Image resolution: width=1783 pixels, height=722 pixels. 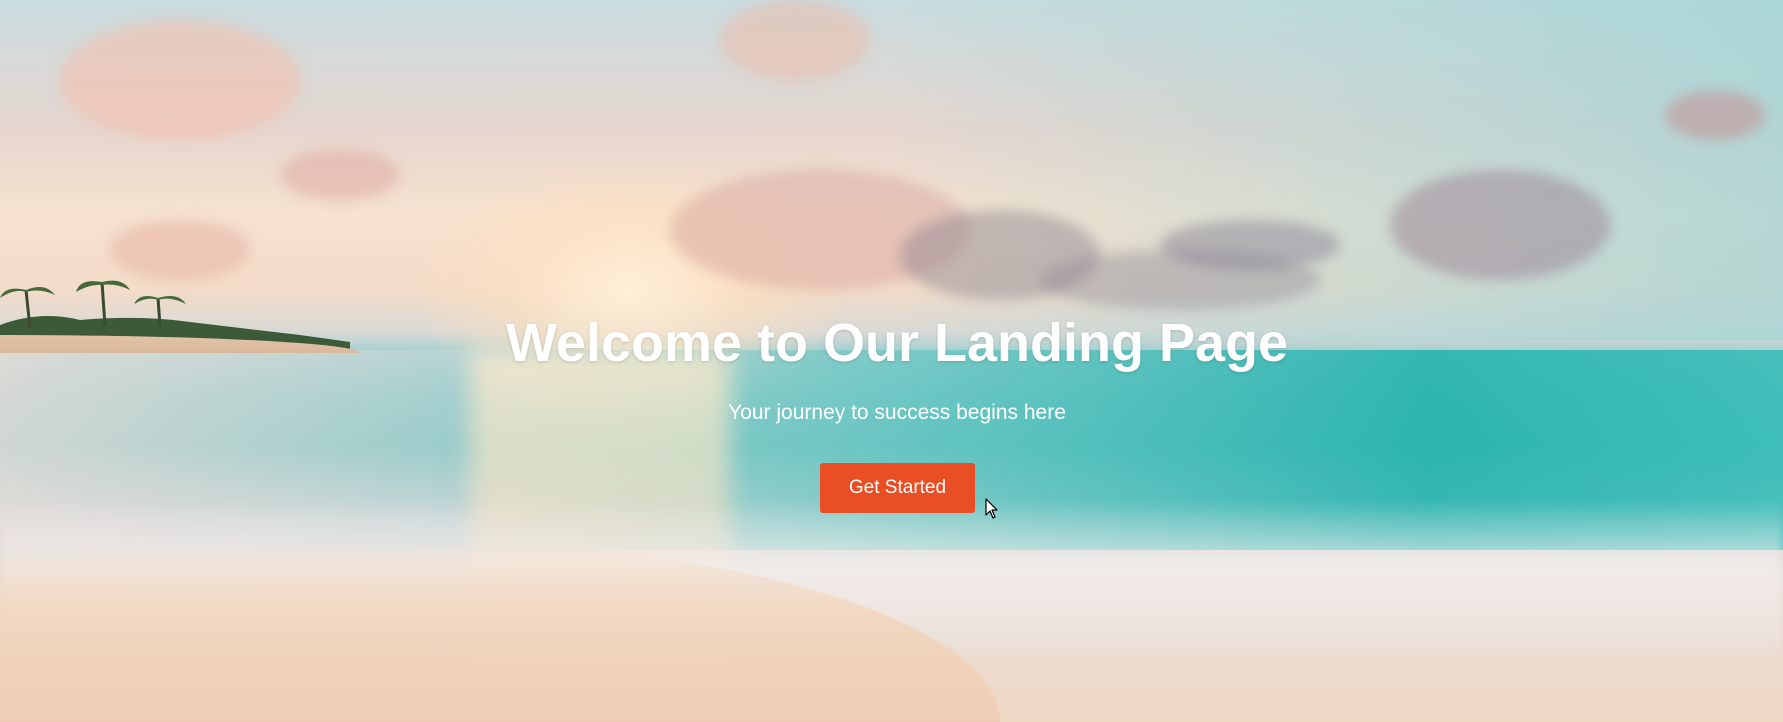 I want to click on hero-subtitle: Your journey to success begins here, so click(x=897, y=412).